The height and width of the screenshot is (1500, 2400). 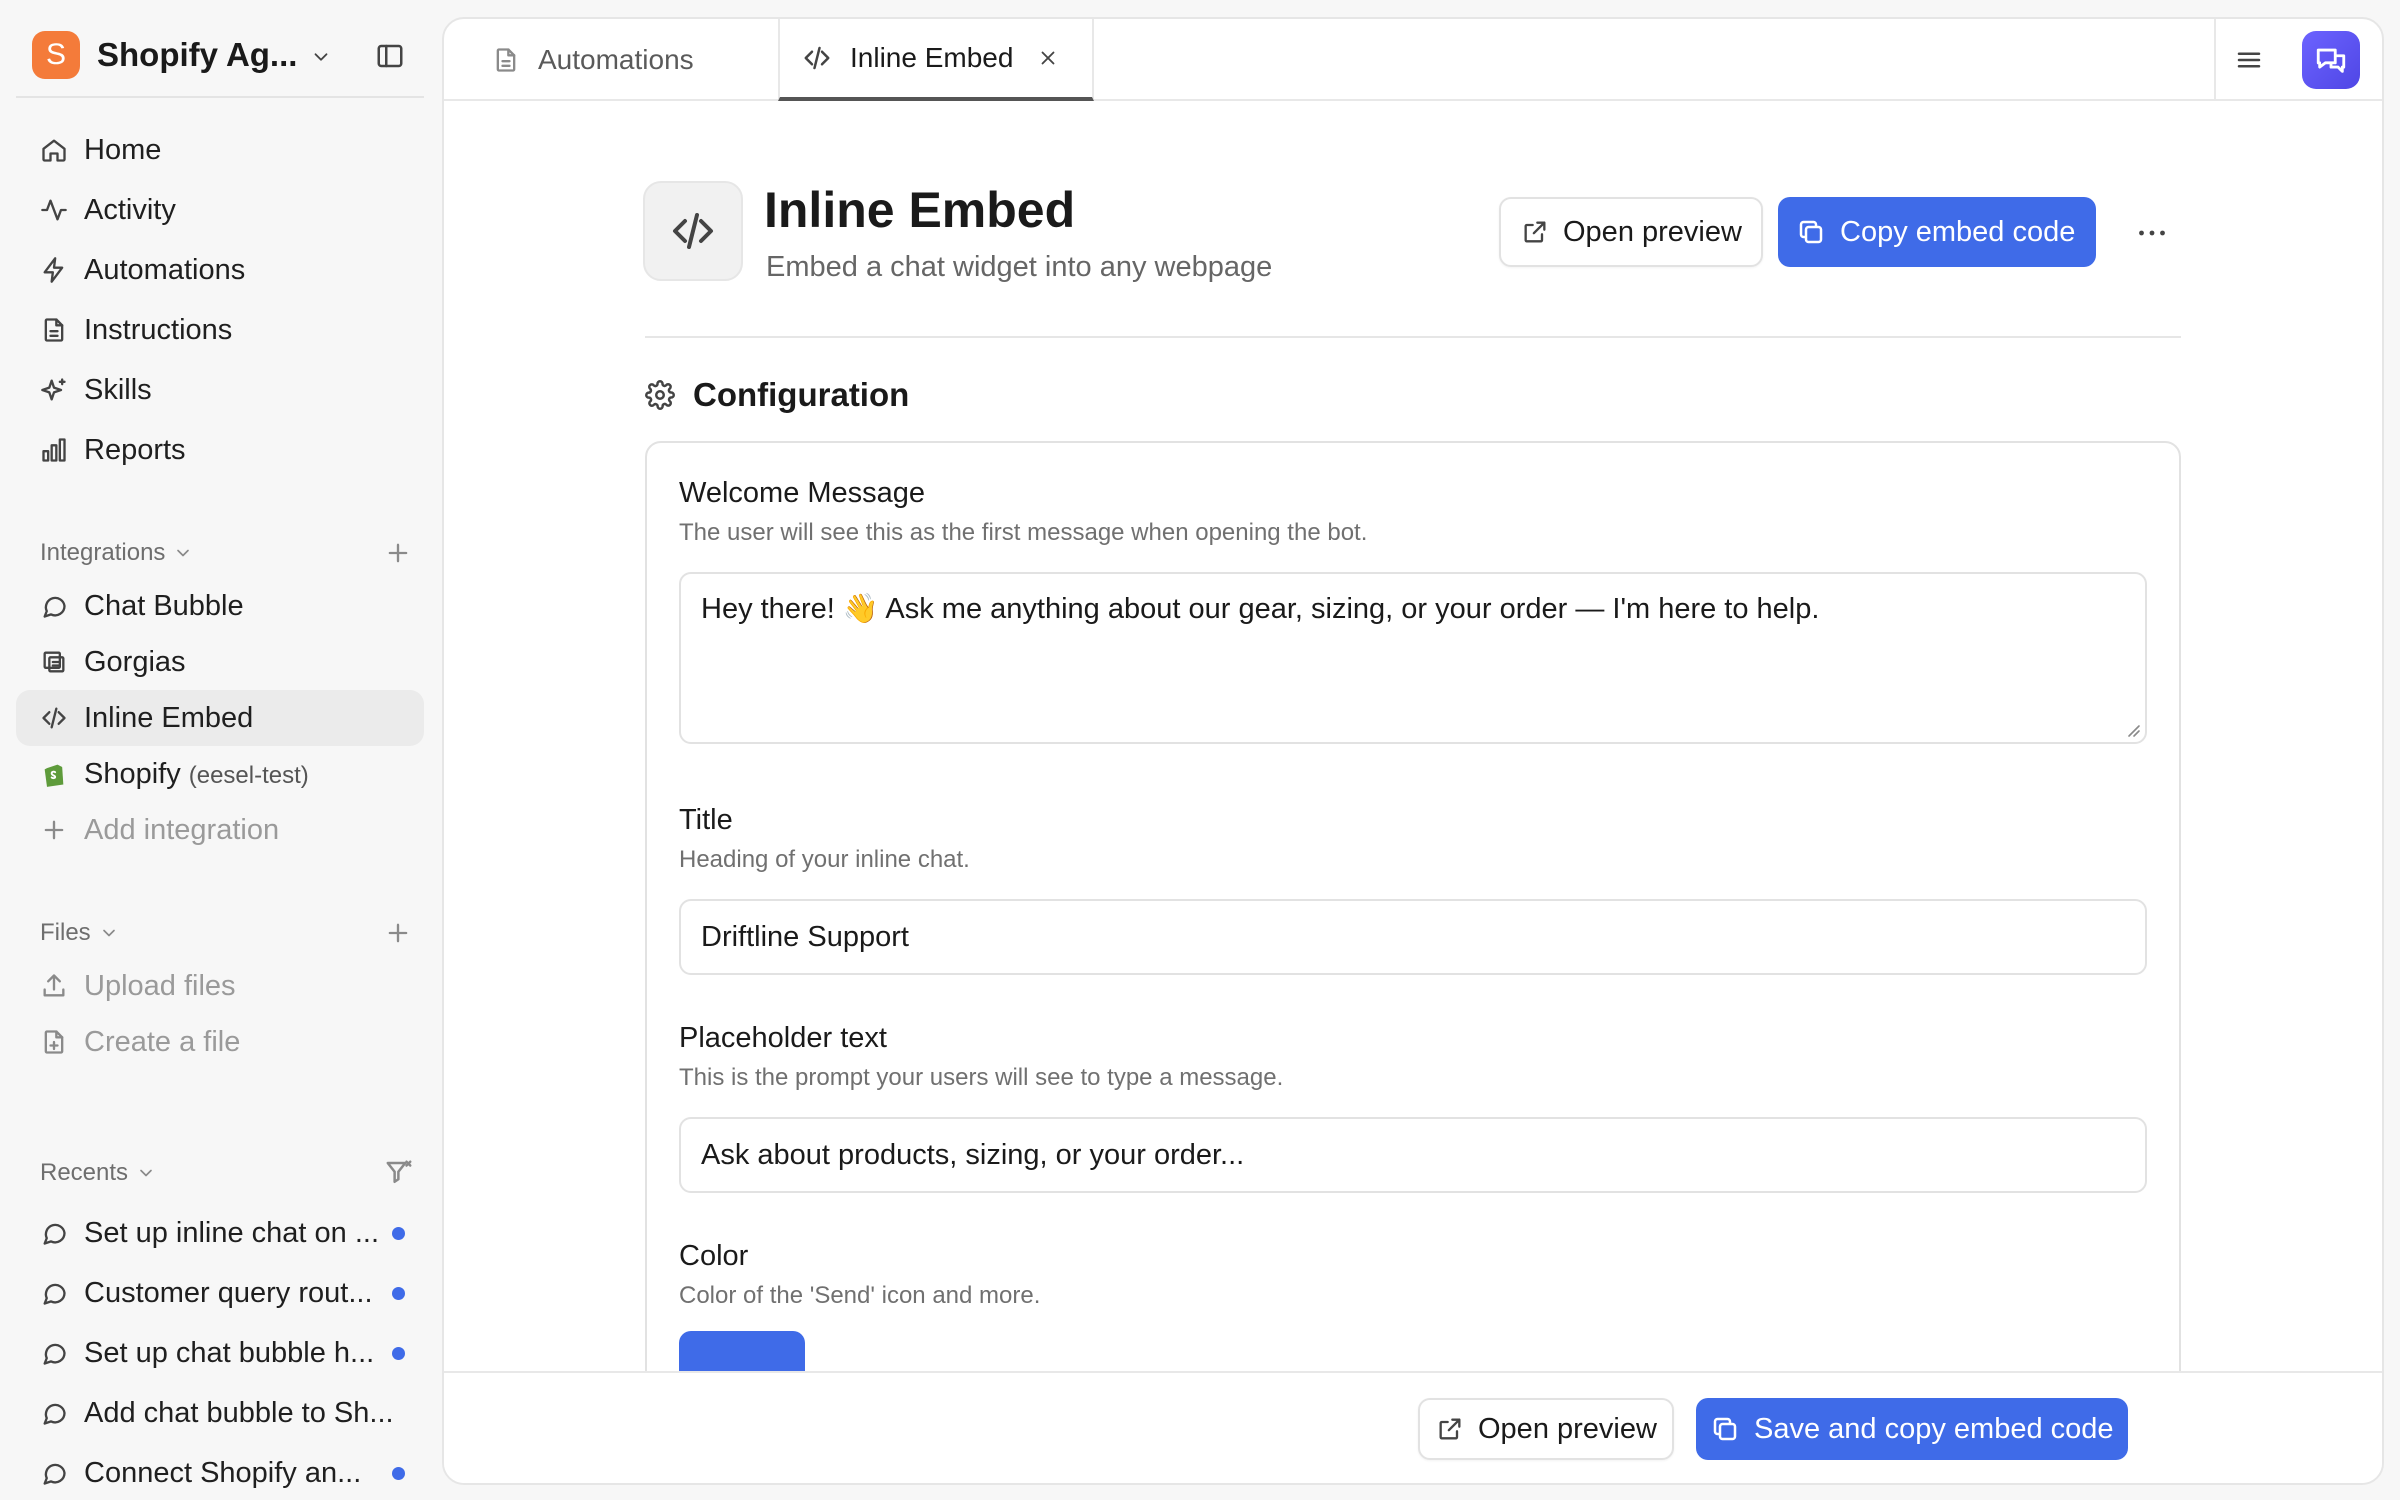 What do you see at coordinates (616, 59) in the screenshot?
I see `tab-label: Automations` at bounding box center [616, 59].